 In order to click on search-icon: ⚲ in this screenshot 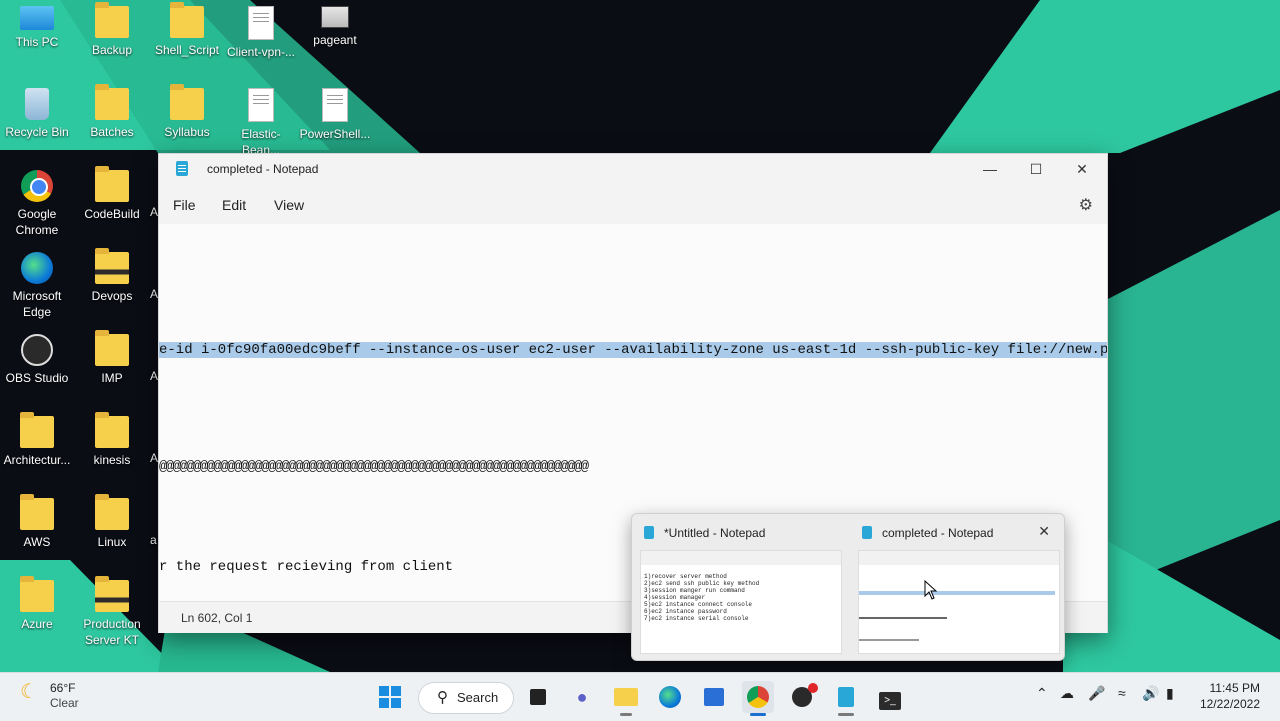, I will do `click(442, 697)`.